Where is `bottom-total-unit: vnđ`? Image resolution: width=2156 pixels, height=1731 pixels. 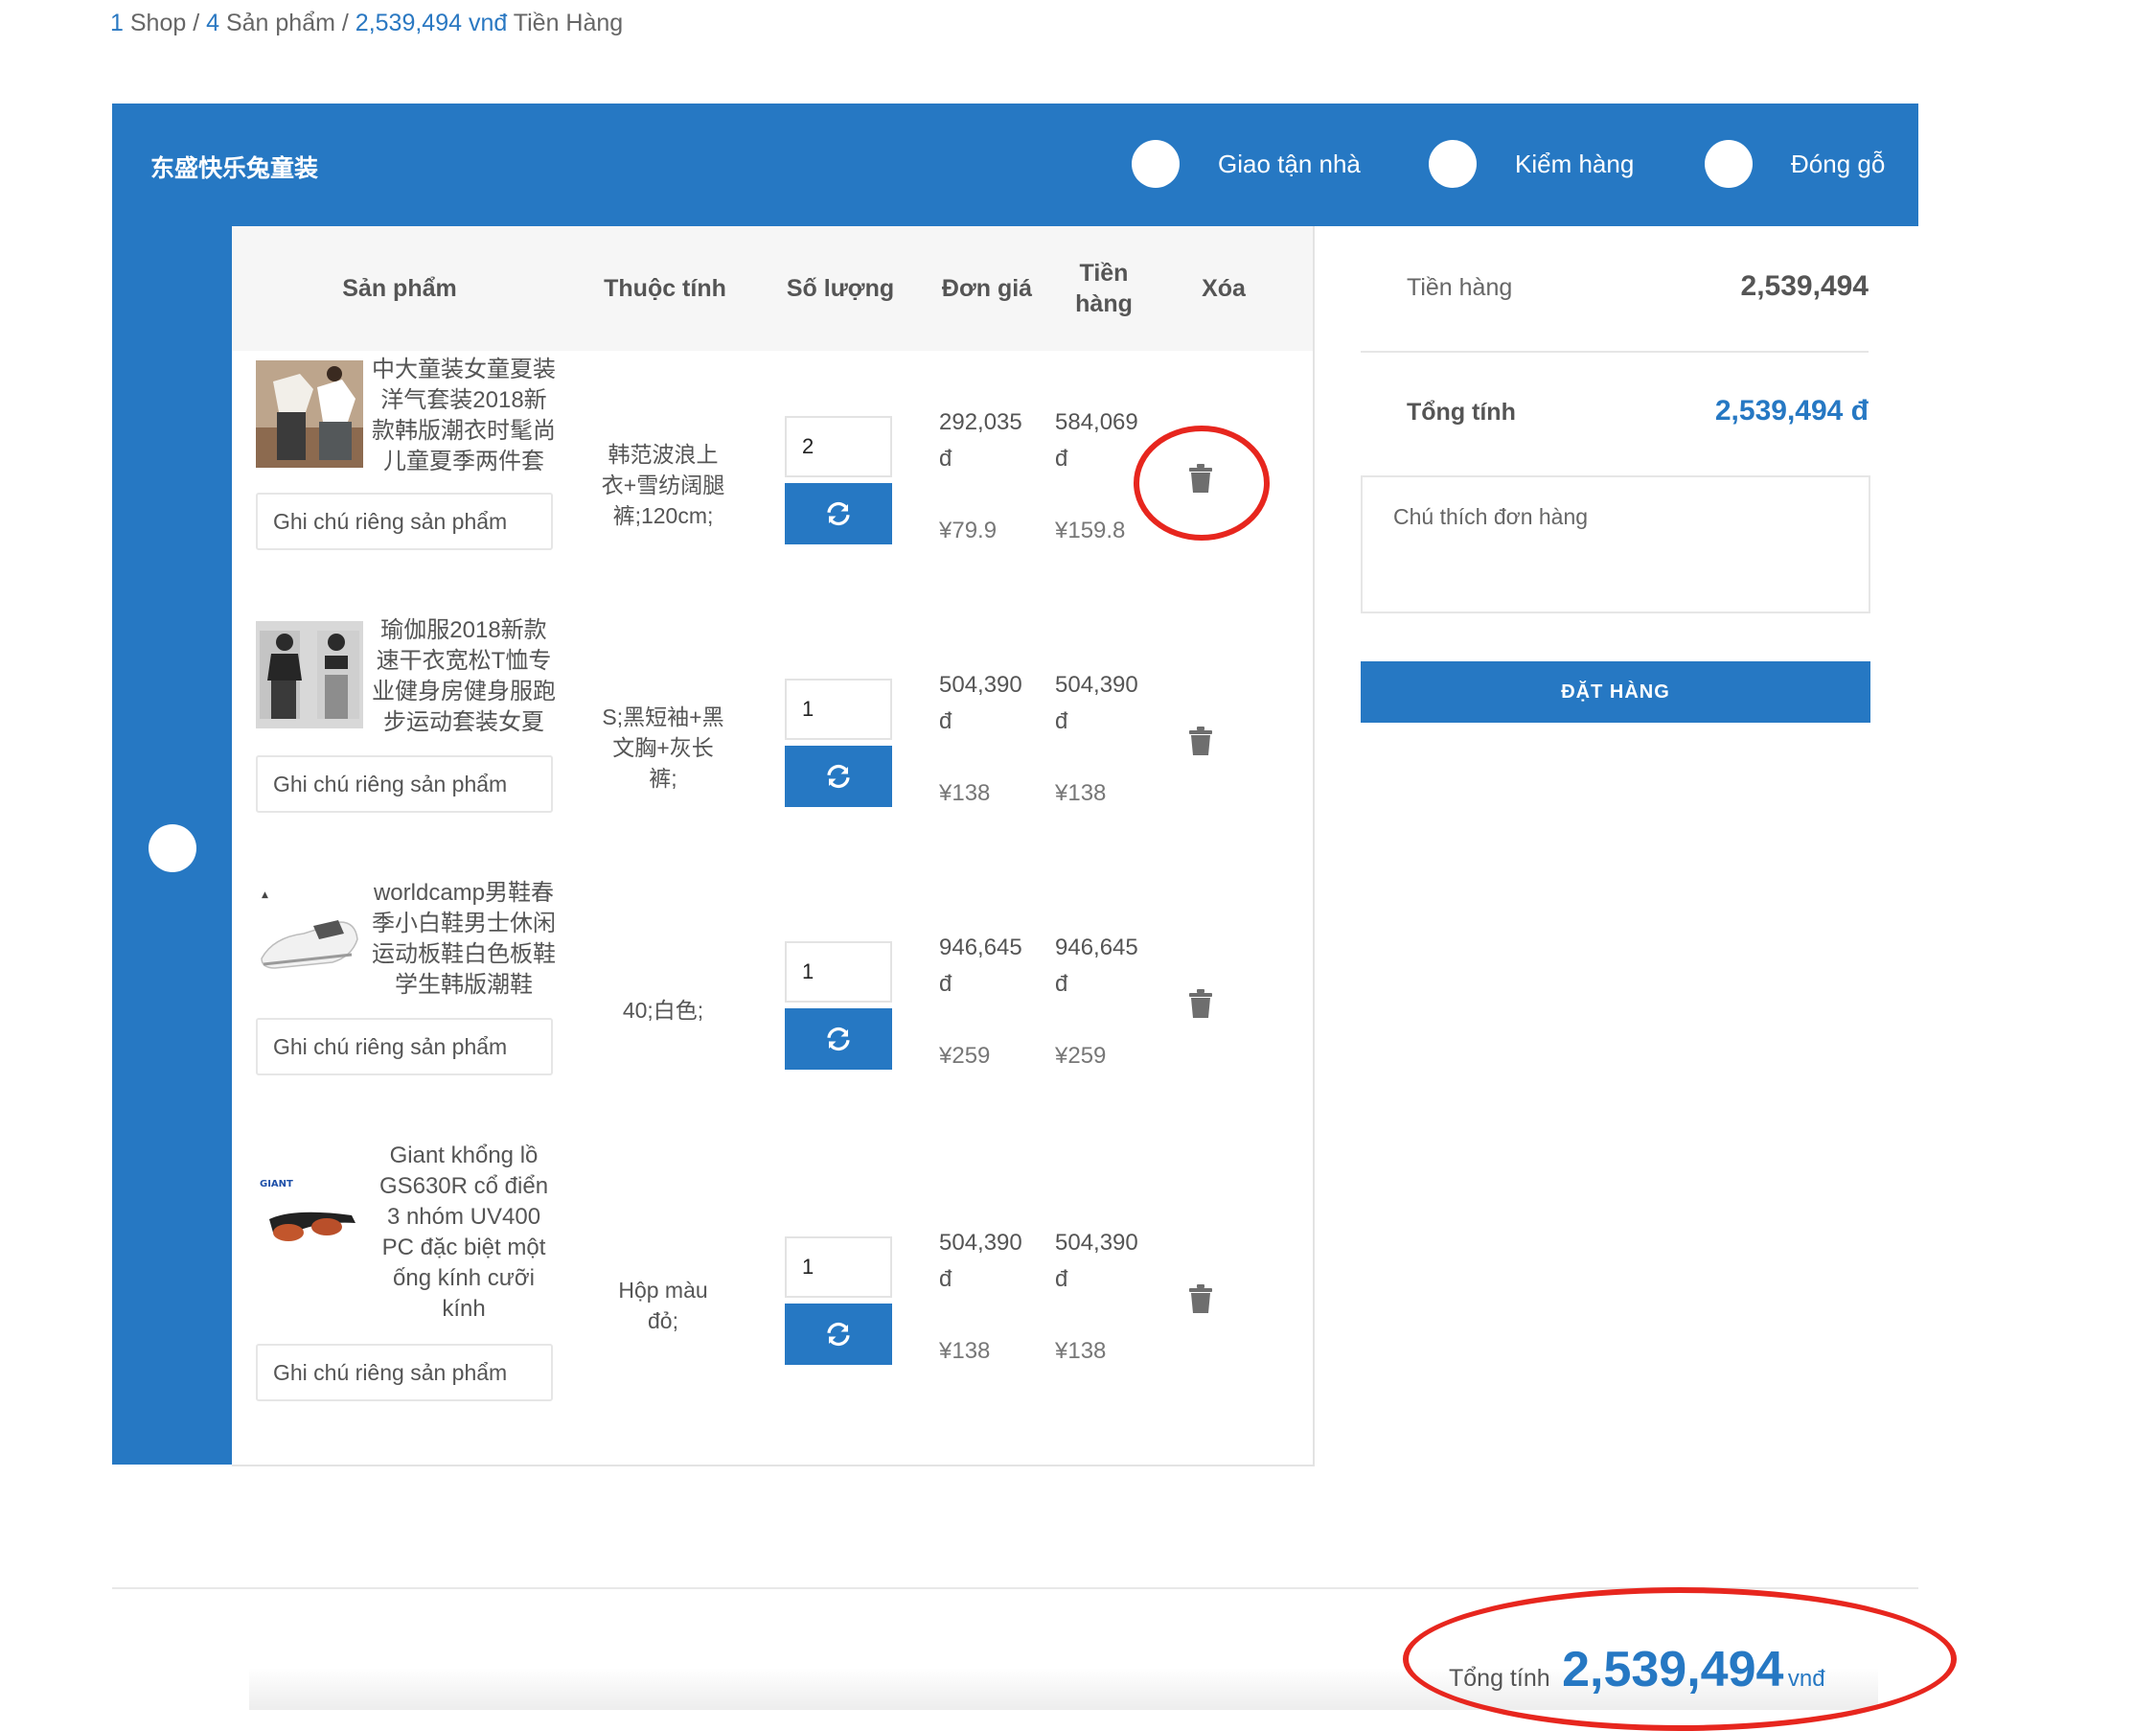 bottom-total-unit: vnđ is located at coordinates (1806, 1679).